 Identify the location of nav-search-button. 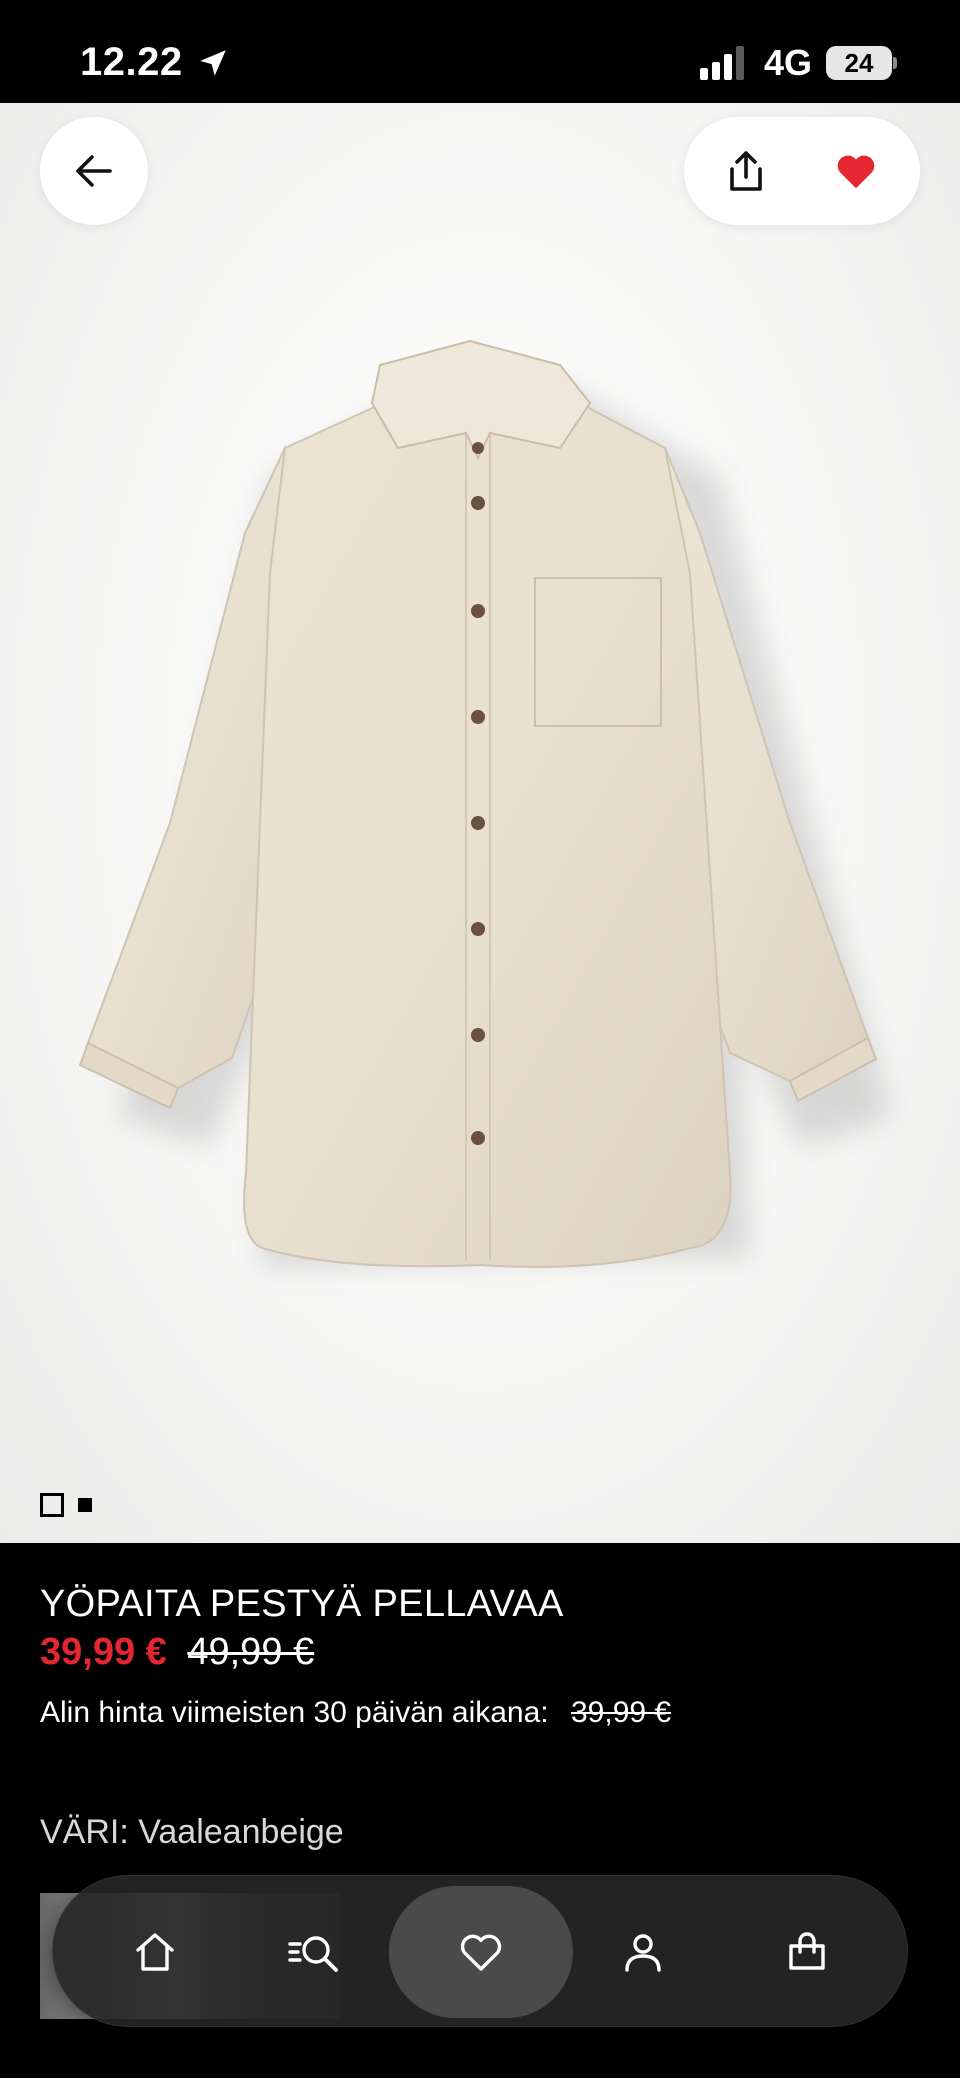
(315, 1952).